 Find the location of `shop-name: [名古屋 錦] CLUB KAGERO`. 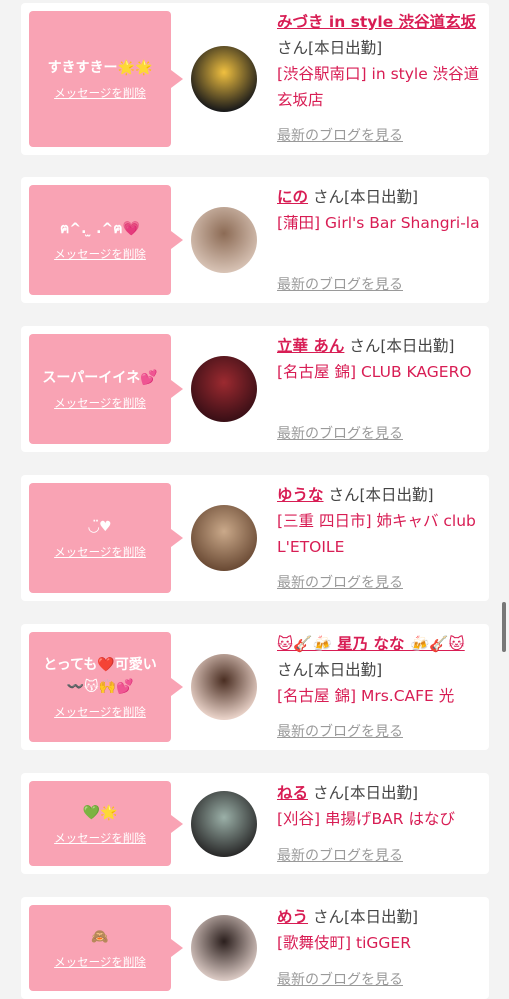

shop-name: [名古屋 錦] CLUB KAGERO is located at coordinates (374, 372).